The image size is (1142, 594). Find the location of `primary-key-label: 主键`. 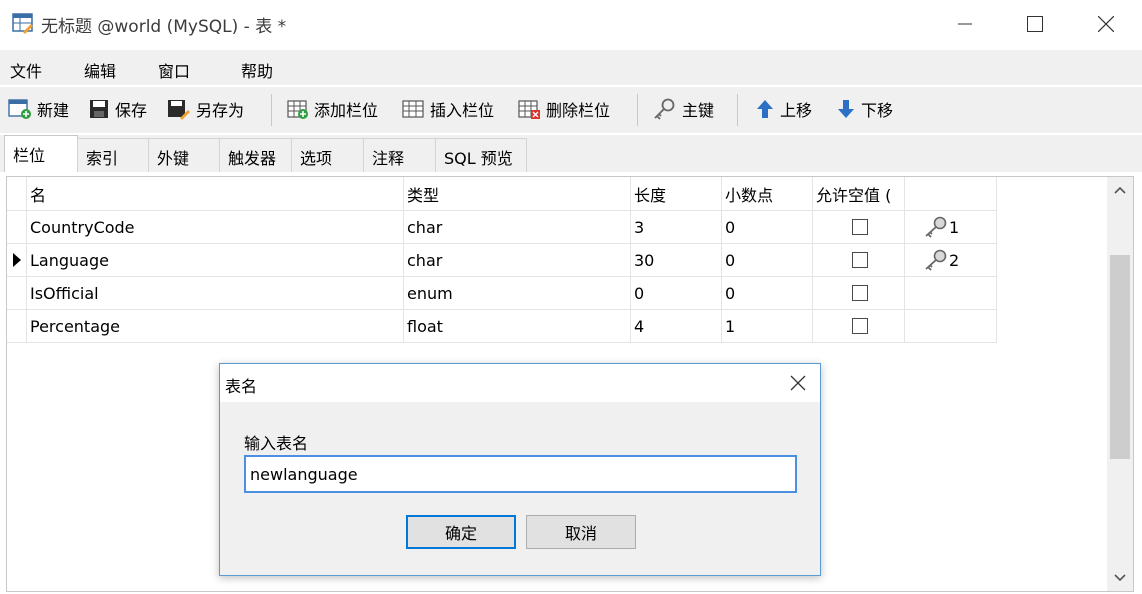

primary-key-label: 主键 is located at coordinates (698, 110).